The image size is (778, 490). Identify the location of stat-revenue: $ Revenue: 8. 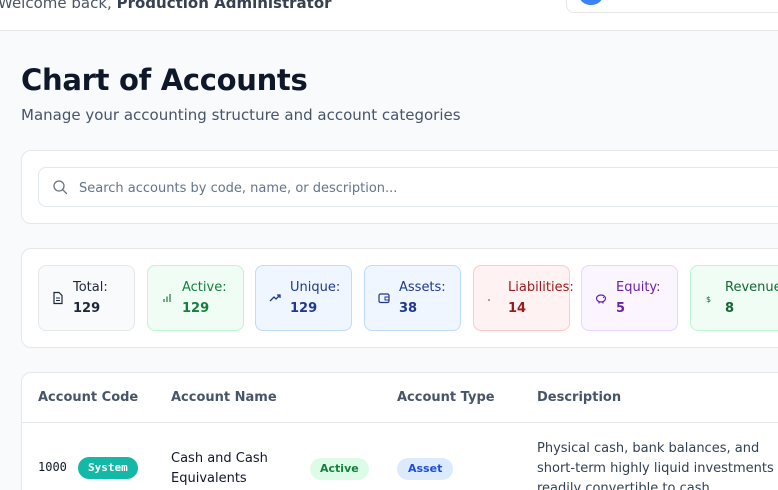
(734, 298).